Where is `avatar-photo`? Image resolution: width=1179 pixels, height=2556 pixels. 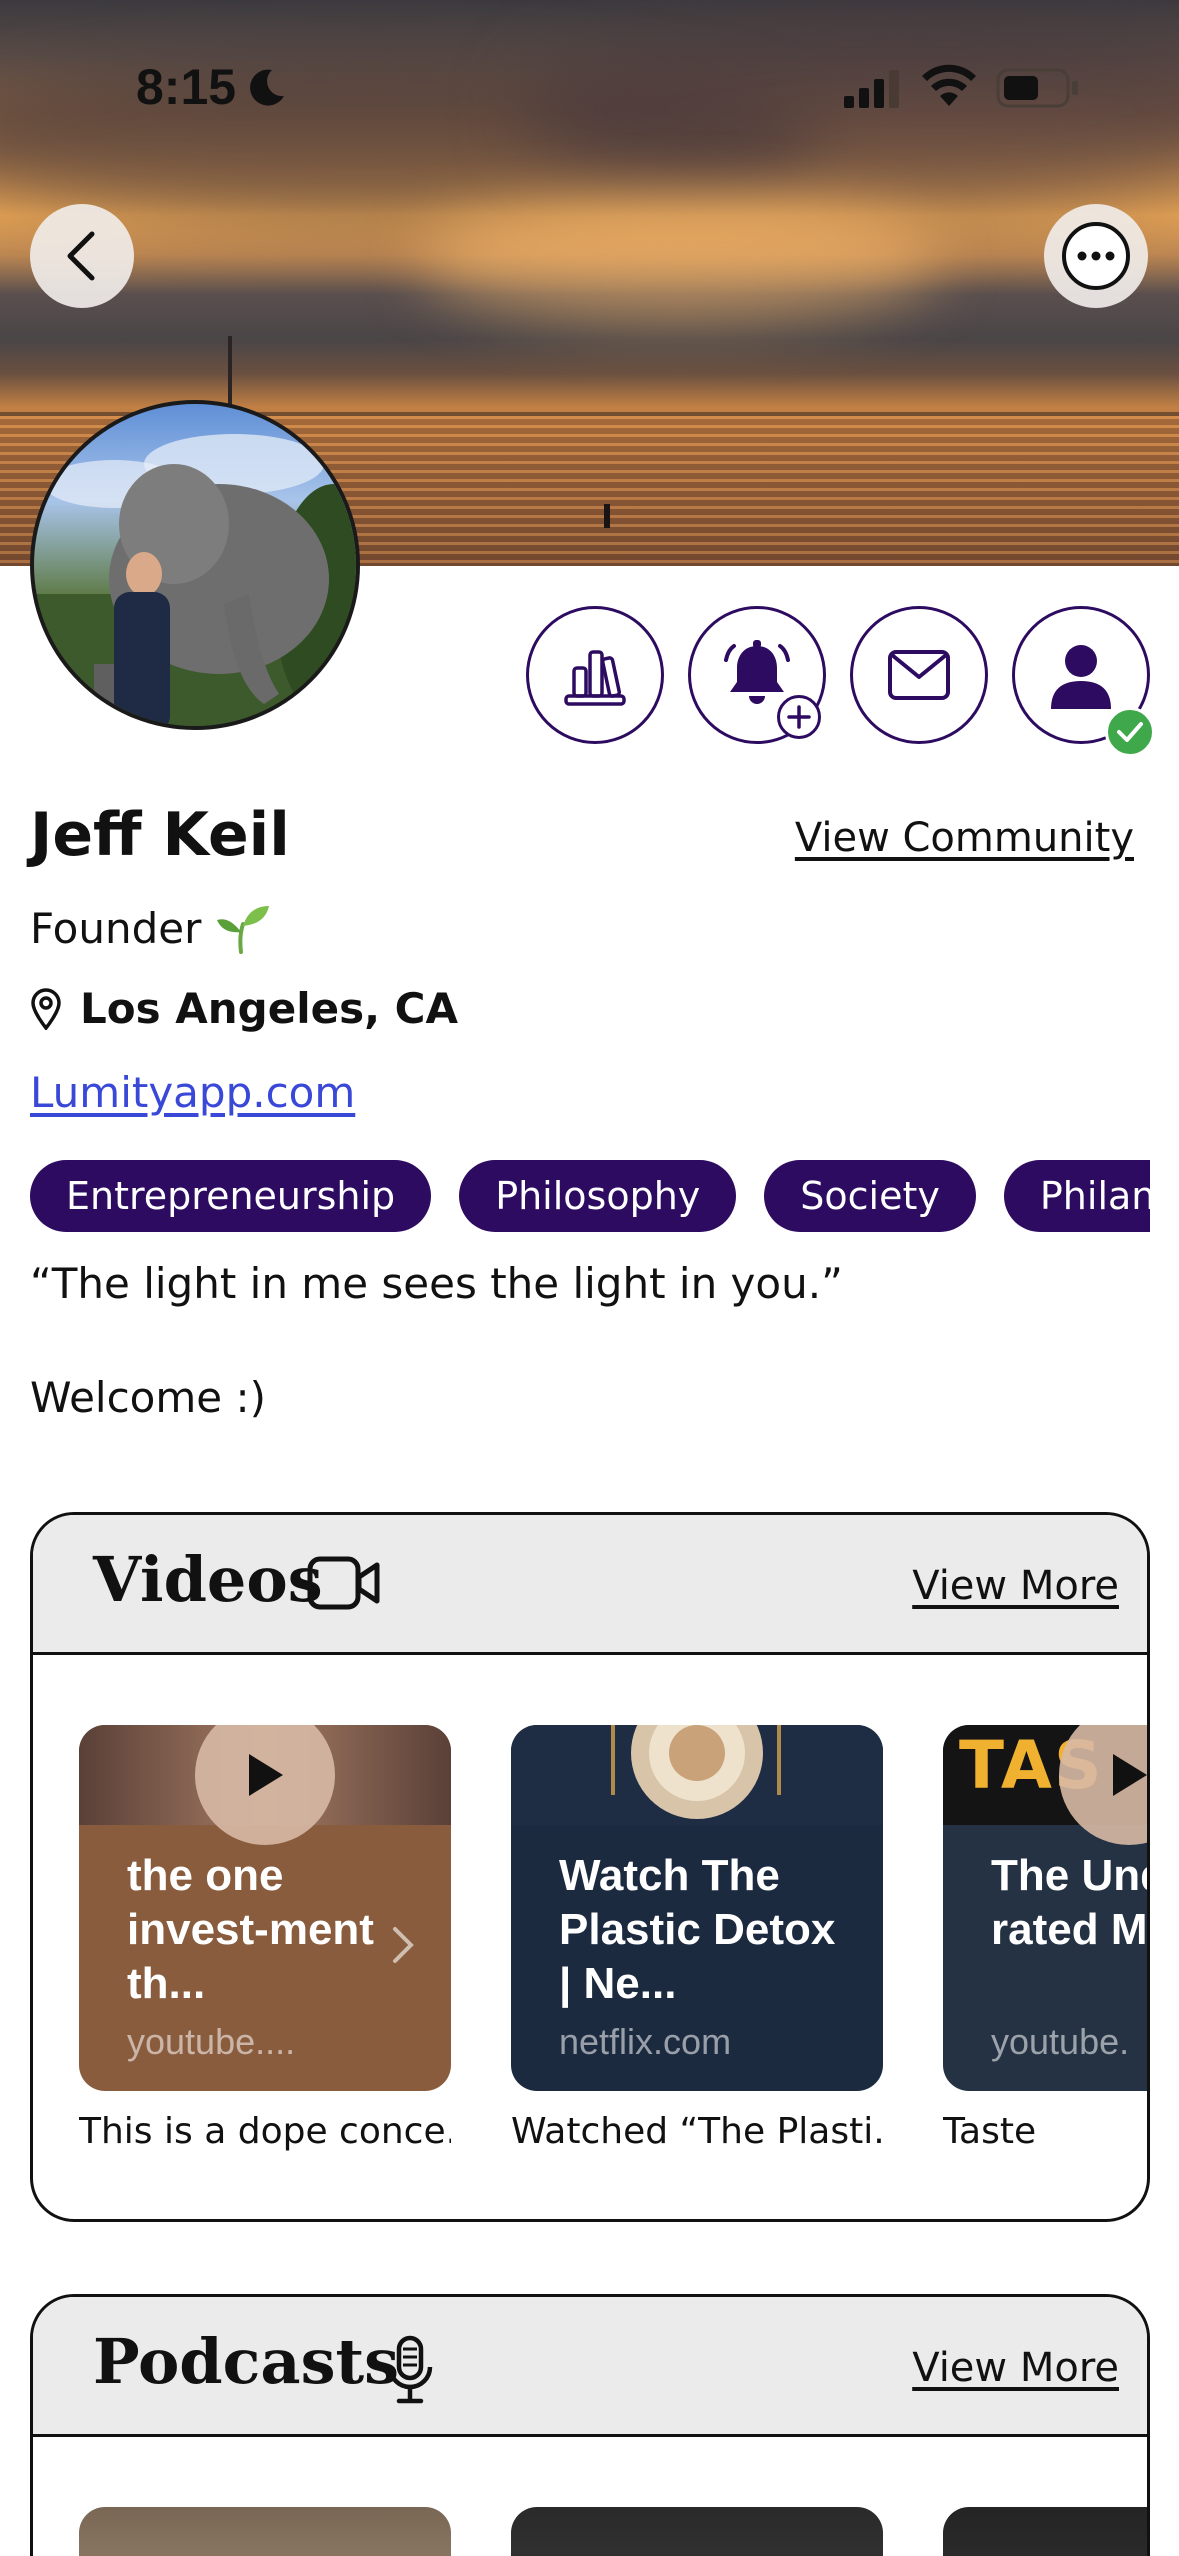
avatar-photo is located at coordinates (195, 580).